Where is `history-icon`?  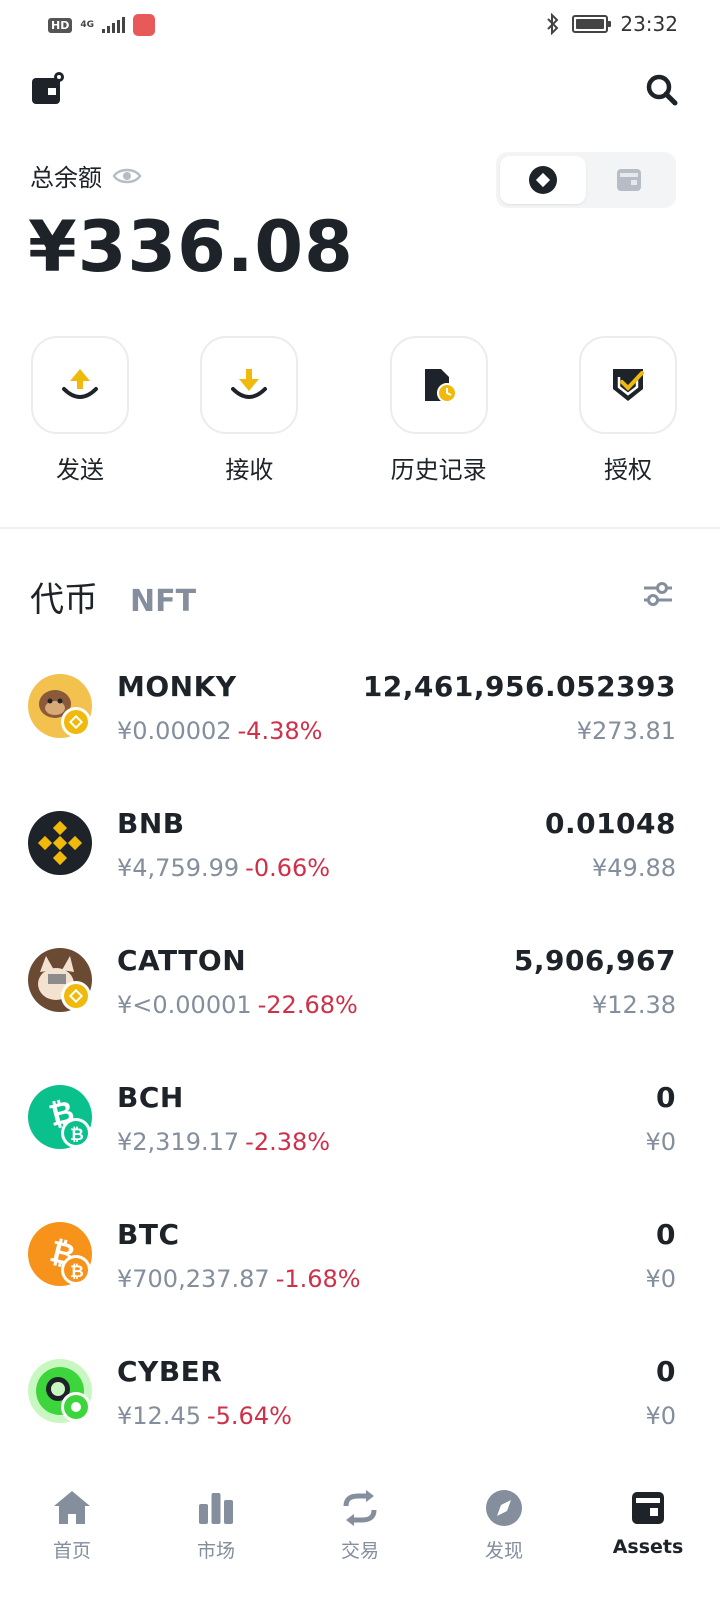 history-icon is located at coordinates (440, 386).